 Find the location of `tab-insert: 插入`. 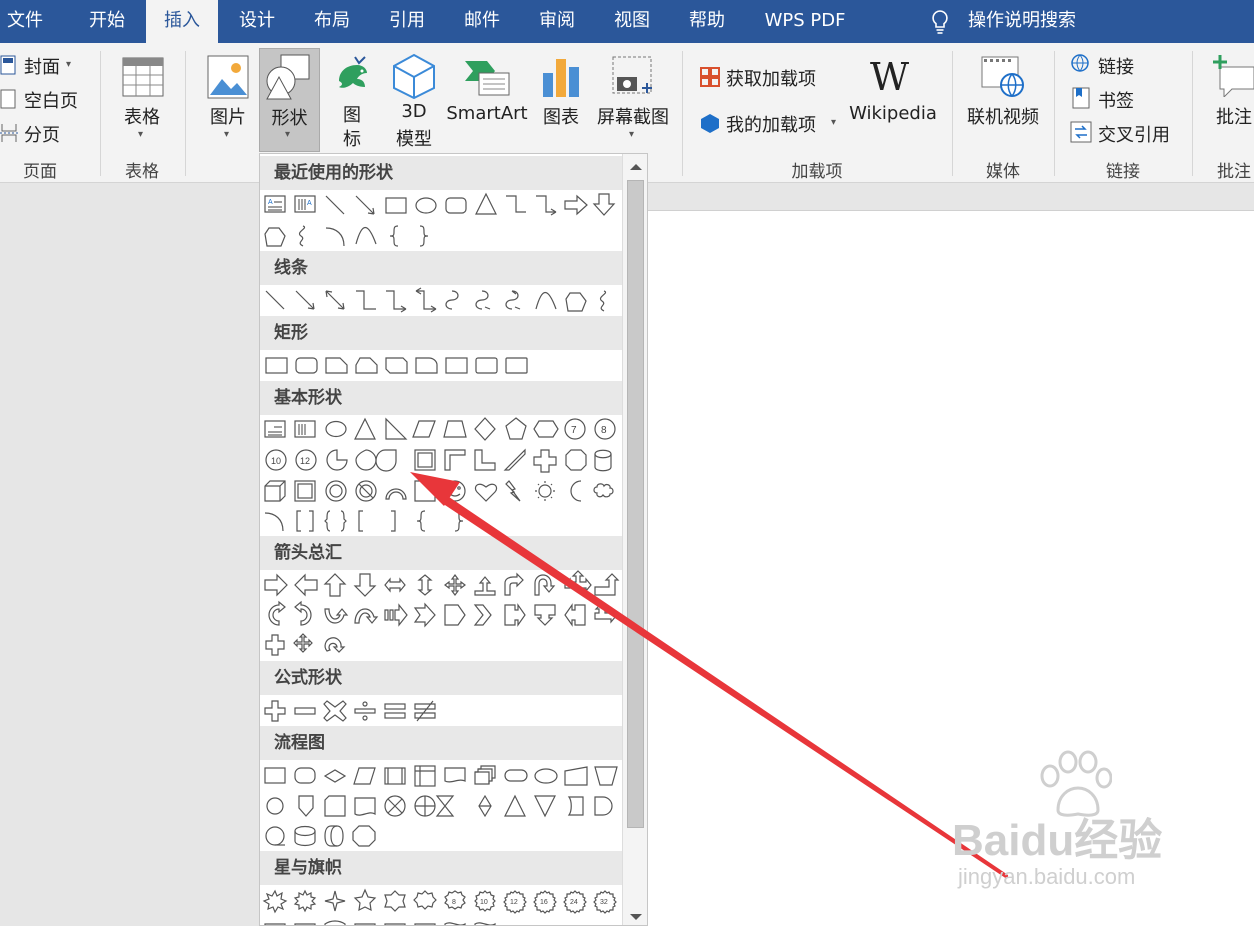

tab-insert: 插入 is located at coordinates (182, 21).